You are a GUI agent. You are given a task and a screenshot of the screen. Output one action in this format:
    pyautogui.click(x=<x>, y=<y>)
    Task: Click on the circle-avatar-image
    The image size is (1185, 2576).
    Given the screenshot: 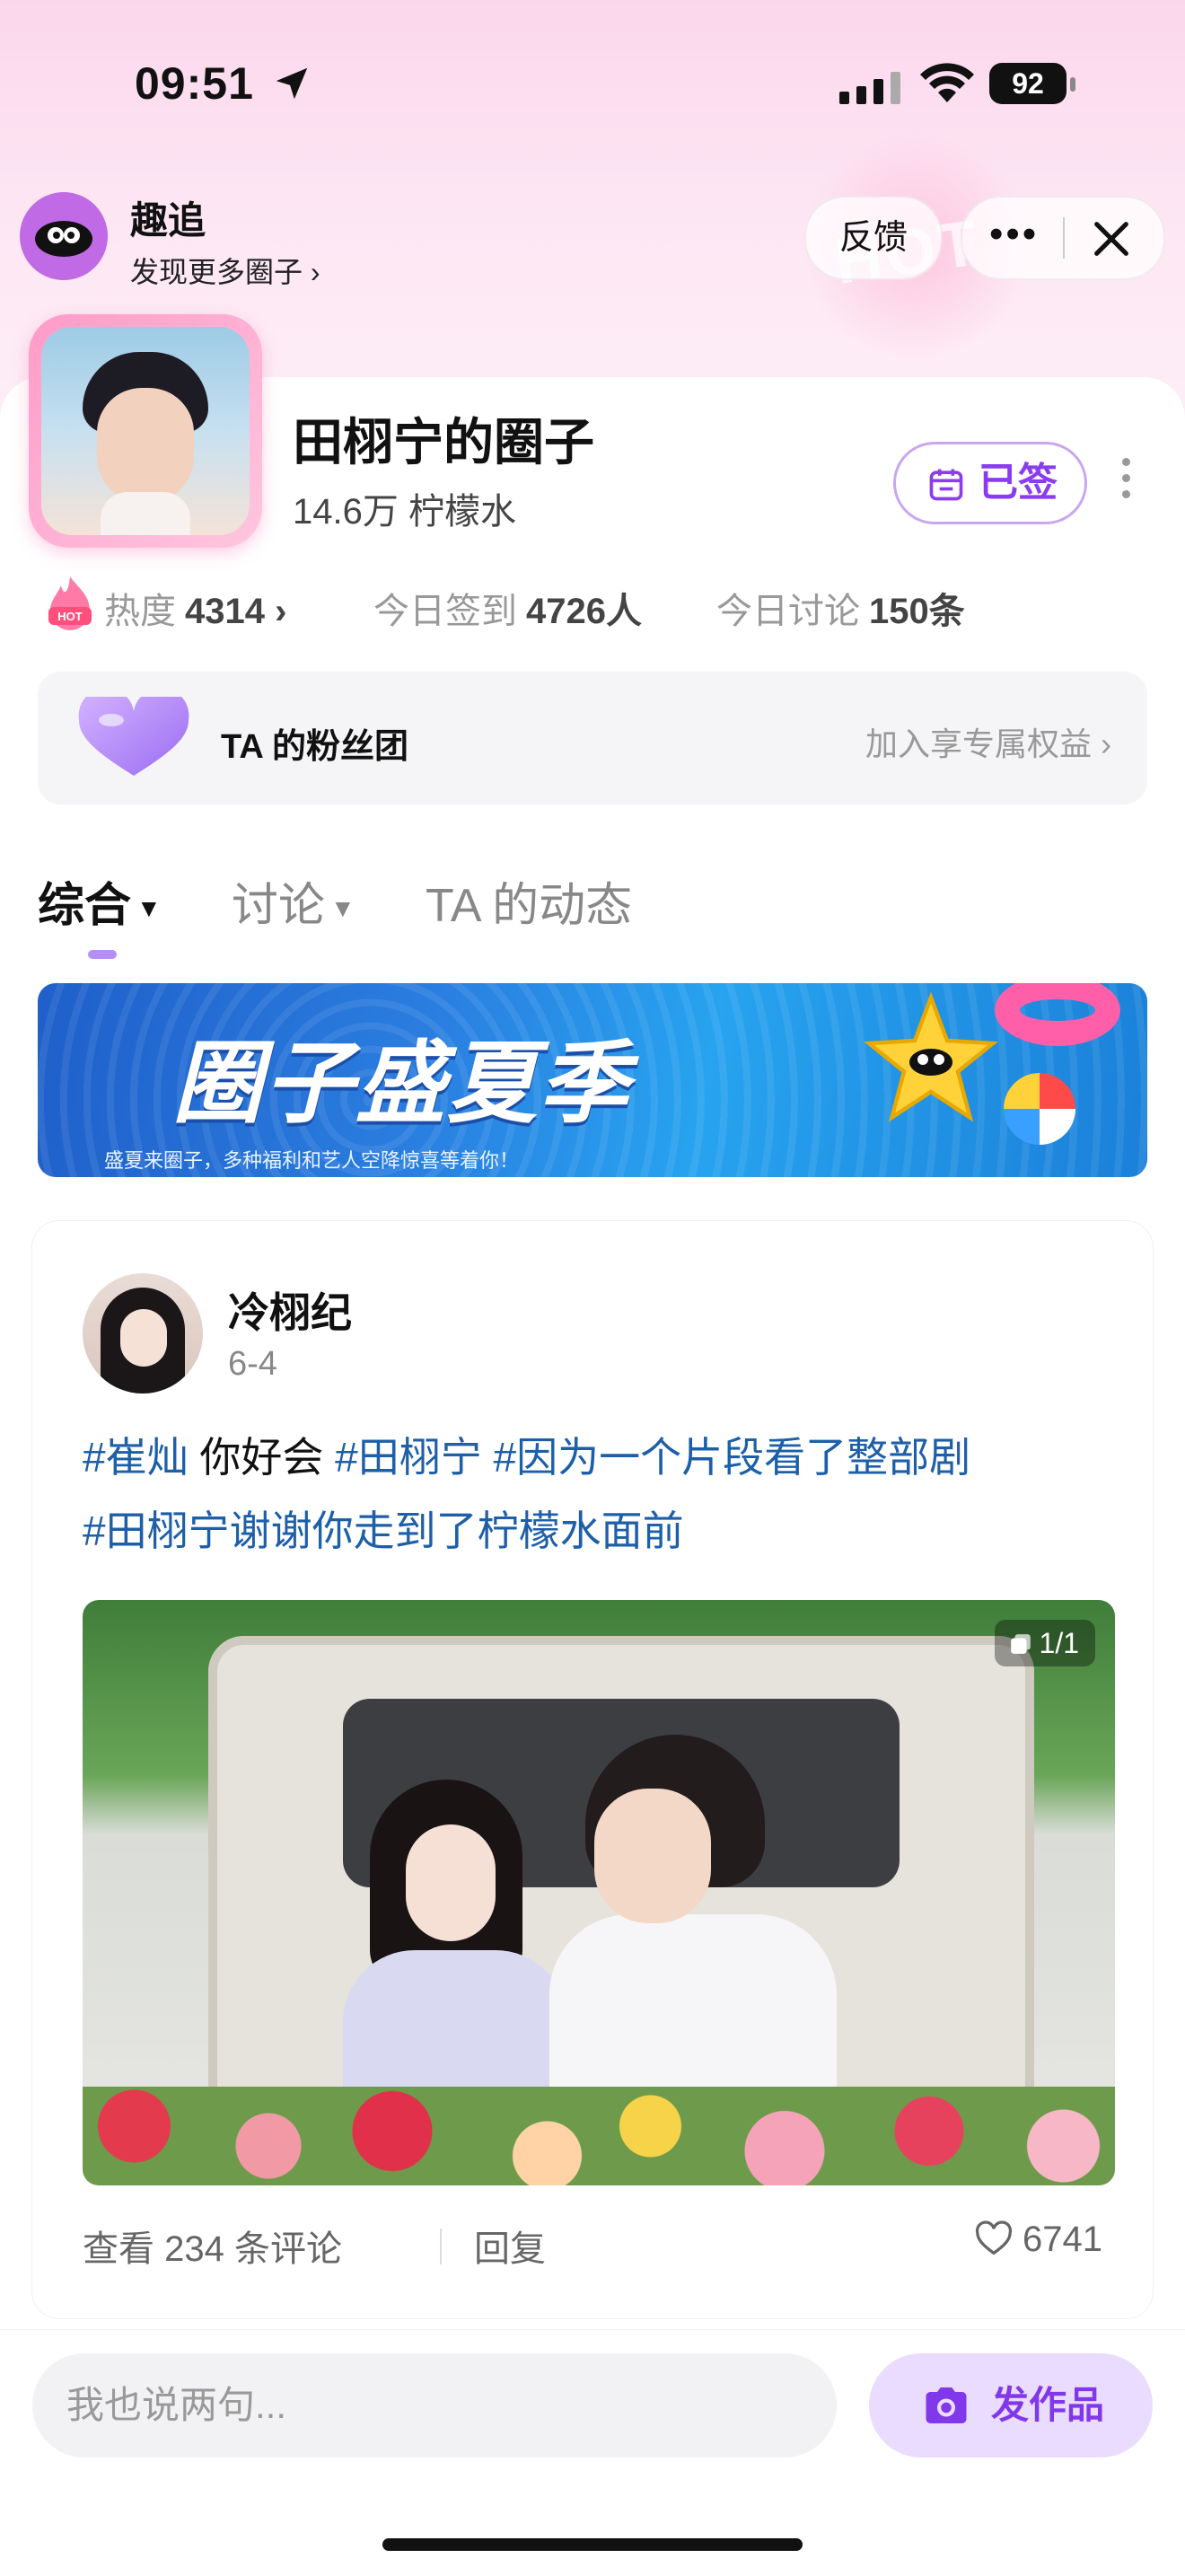 What is the action you would take?
    pyautogui.click(x=145, y=431)
    